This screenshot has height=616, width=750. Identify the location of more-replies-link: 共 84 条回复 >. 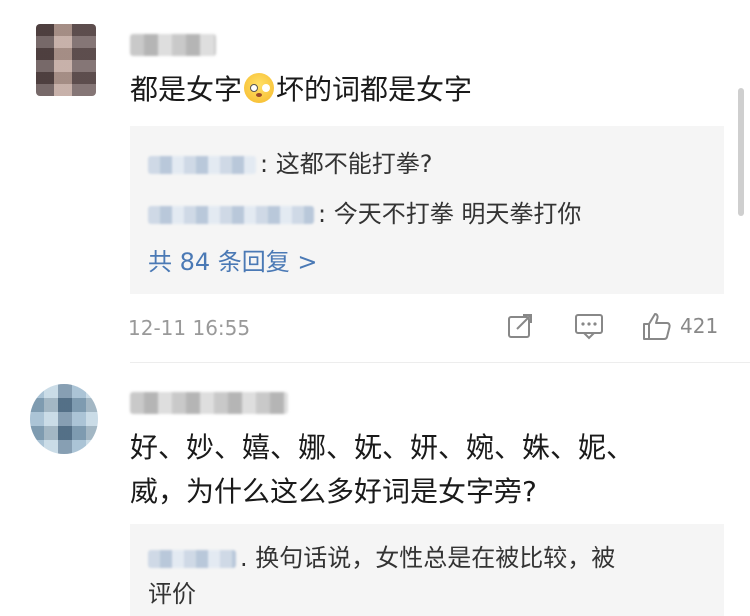
(233, 259).